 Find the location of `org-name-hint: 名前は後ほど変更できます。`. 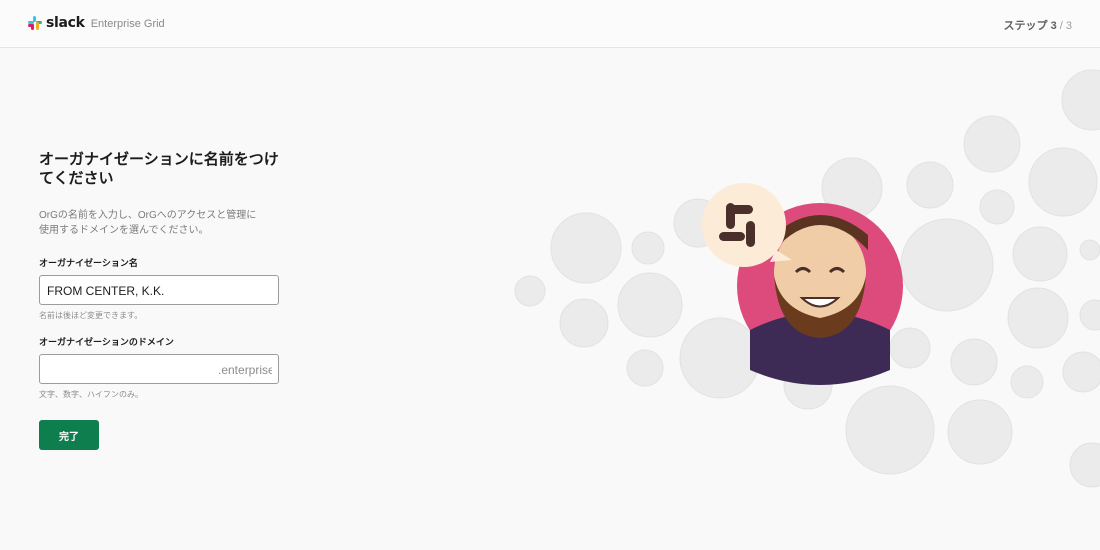

org-name-hint: 名前は後ほど変更できます。 is located at coordinates (91, 315).